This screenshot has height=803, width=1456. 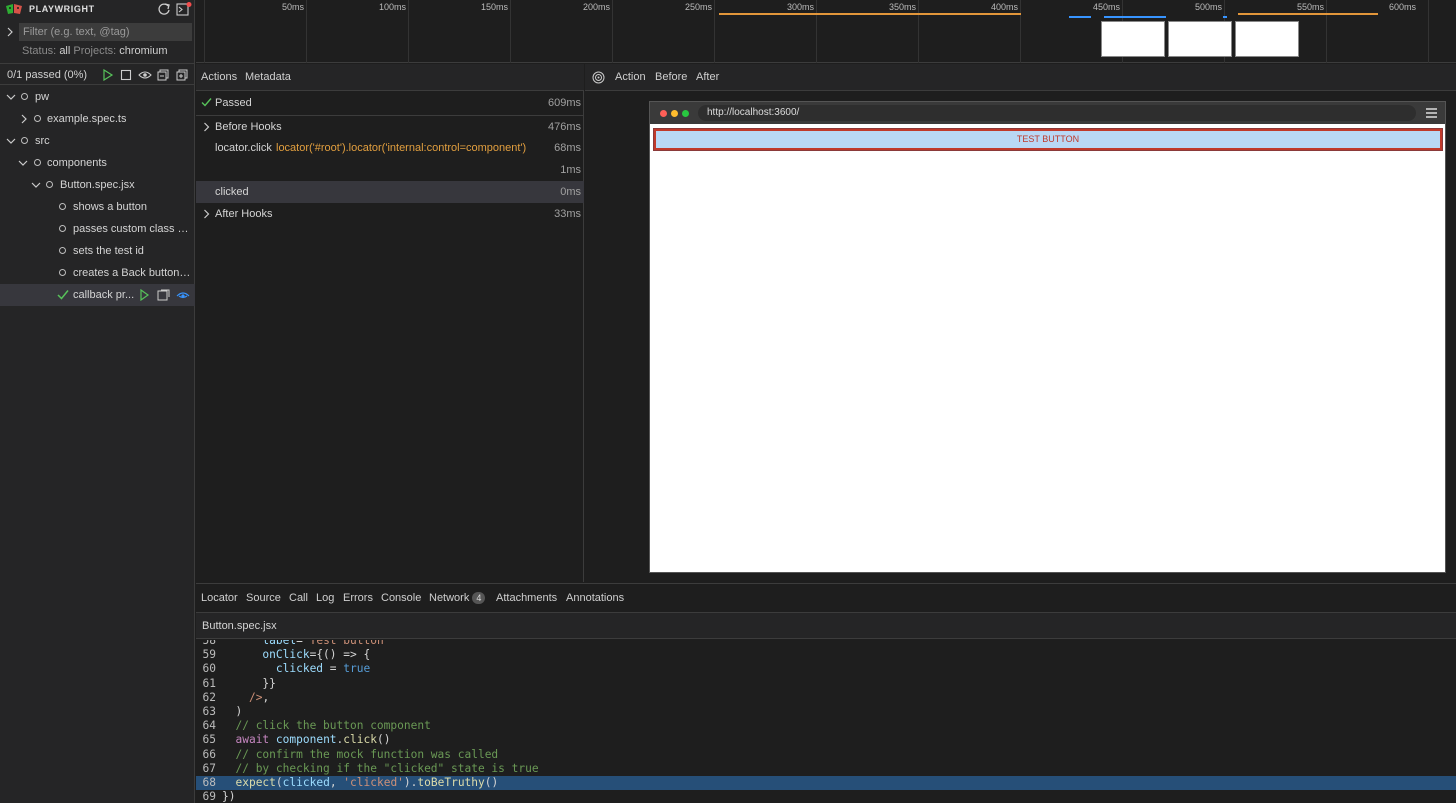 I want to click on tree-label: components, so click(x=77, y=163).